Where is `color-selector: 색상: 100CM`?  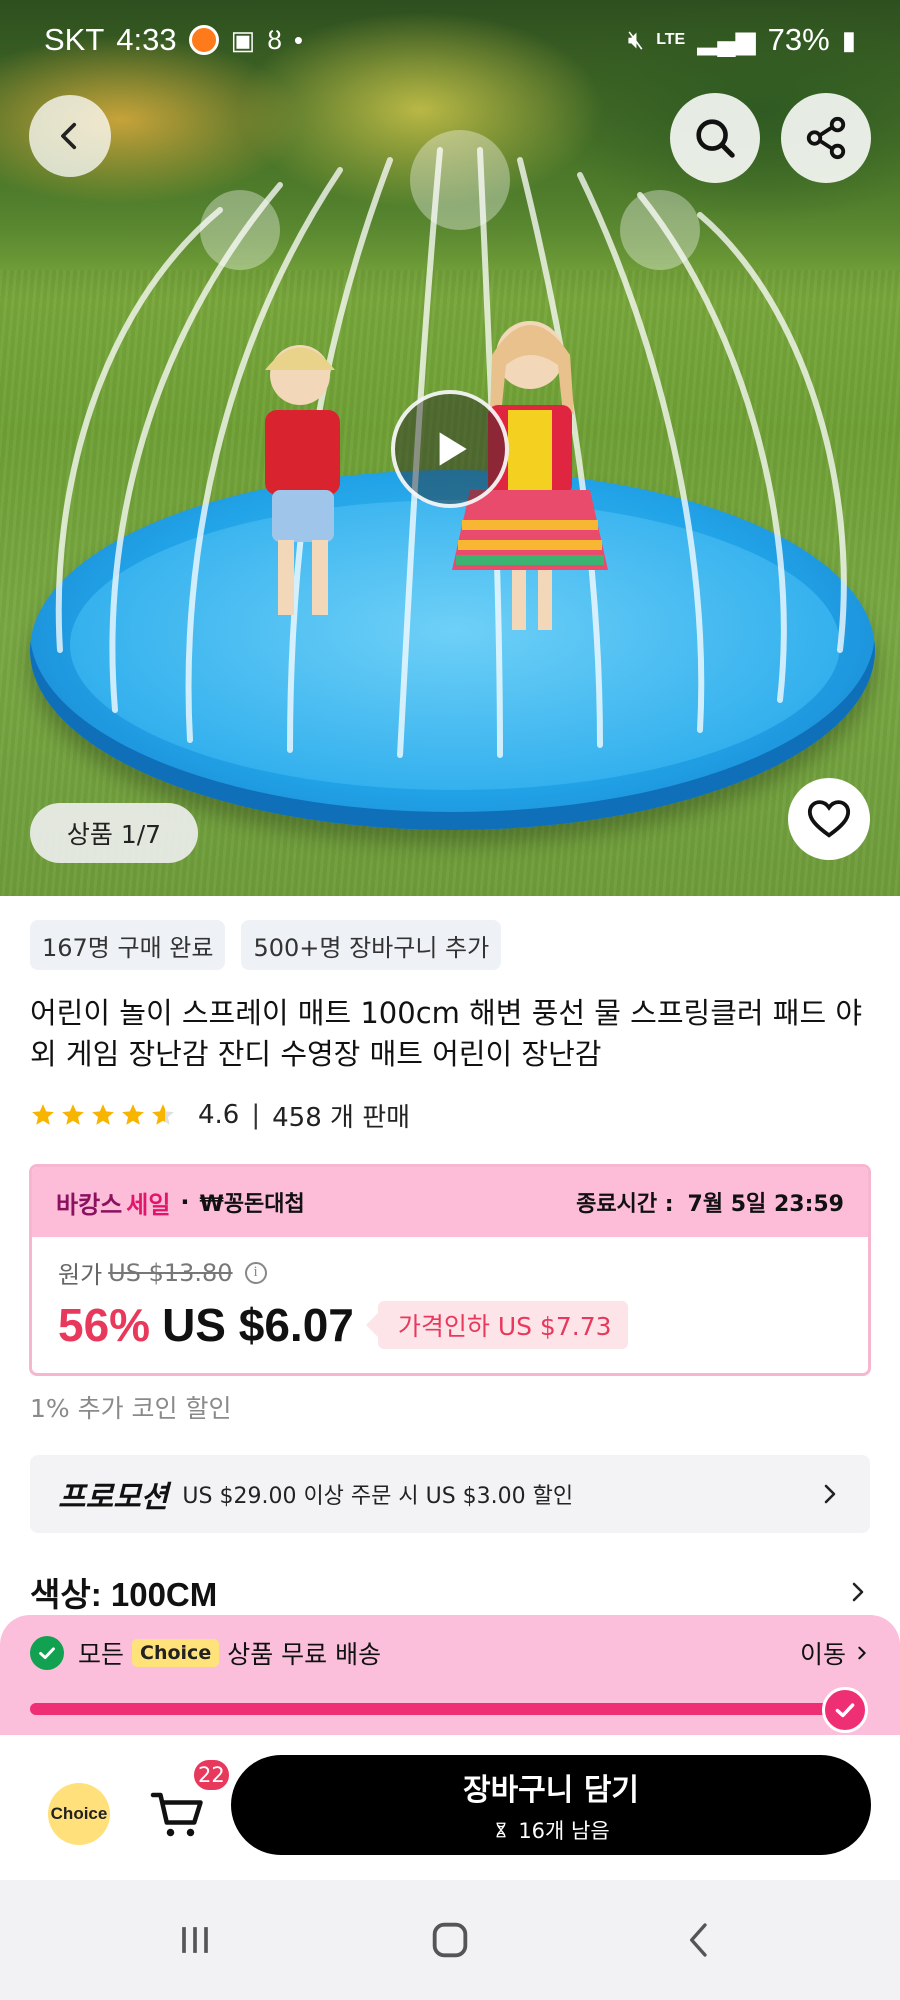 color-selector: 색상: 100CM is located at coordinates (450, 1592).